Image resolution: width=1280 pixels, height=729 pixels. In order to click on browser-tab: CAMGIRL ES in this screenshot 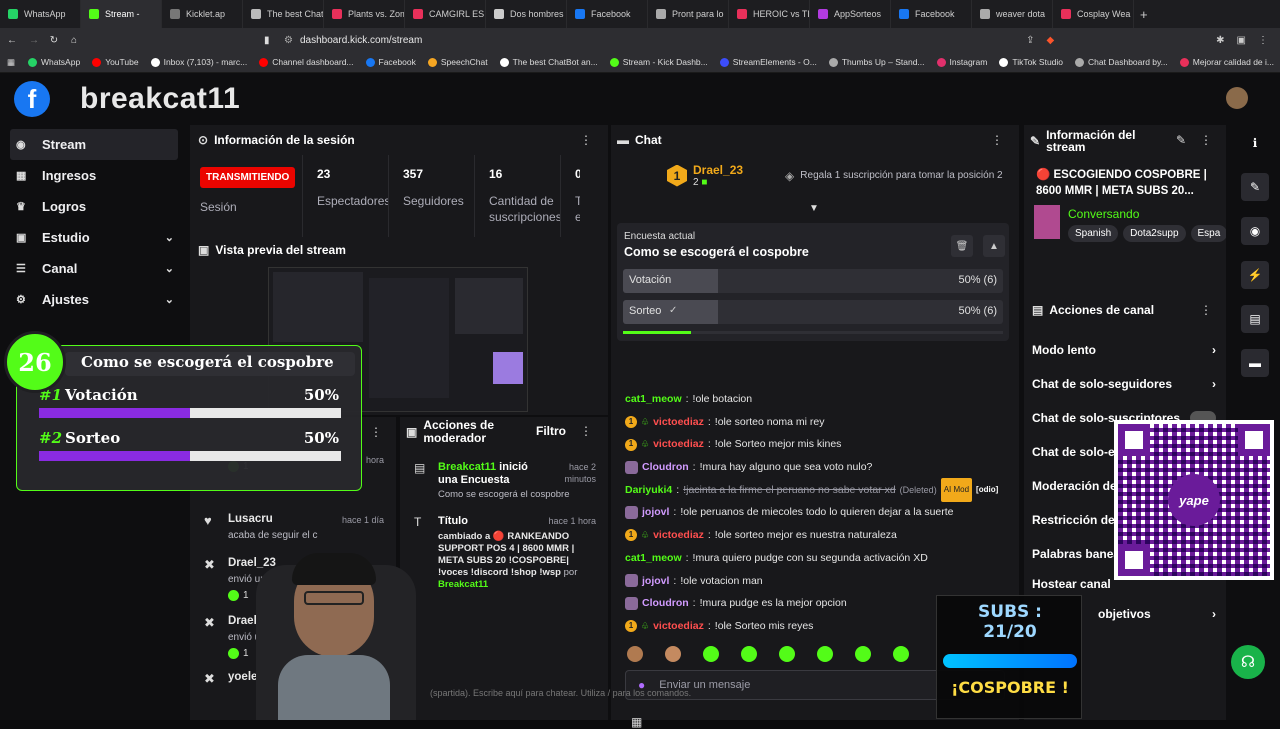, I will do `click(445, 14)`.